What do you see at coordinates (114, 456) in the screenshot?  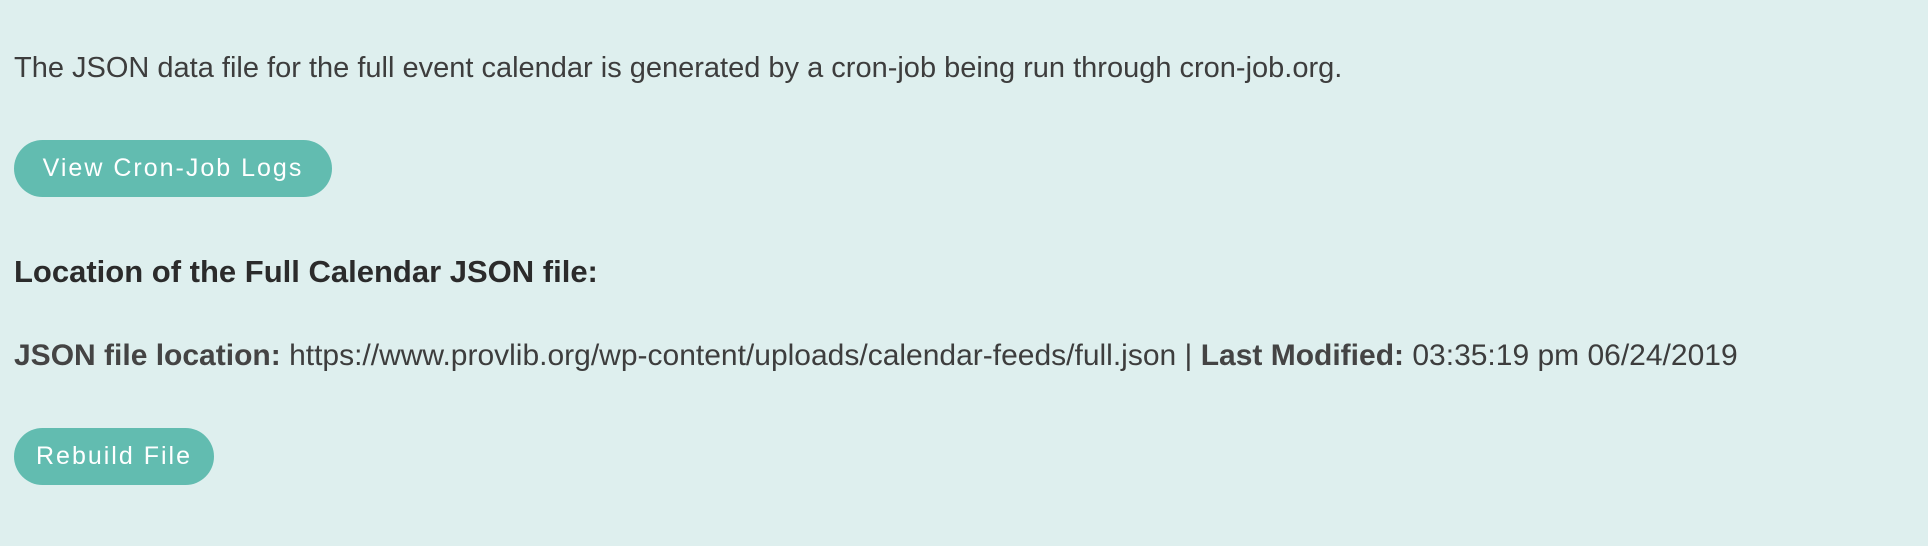 I see `rebuild-file-button: Rebuild File` at bounding box center [114, 456].